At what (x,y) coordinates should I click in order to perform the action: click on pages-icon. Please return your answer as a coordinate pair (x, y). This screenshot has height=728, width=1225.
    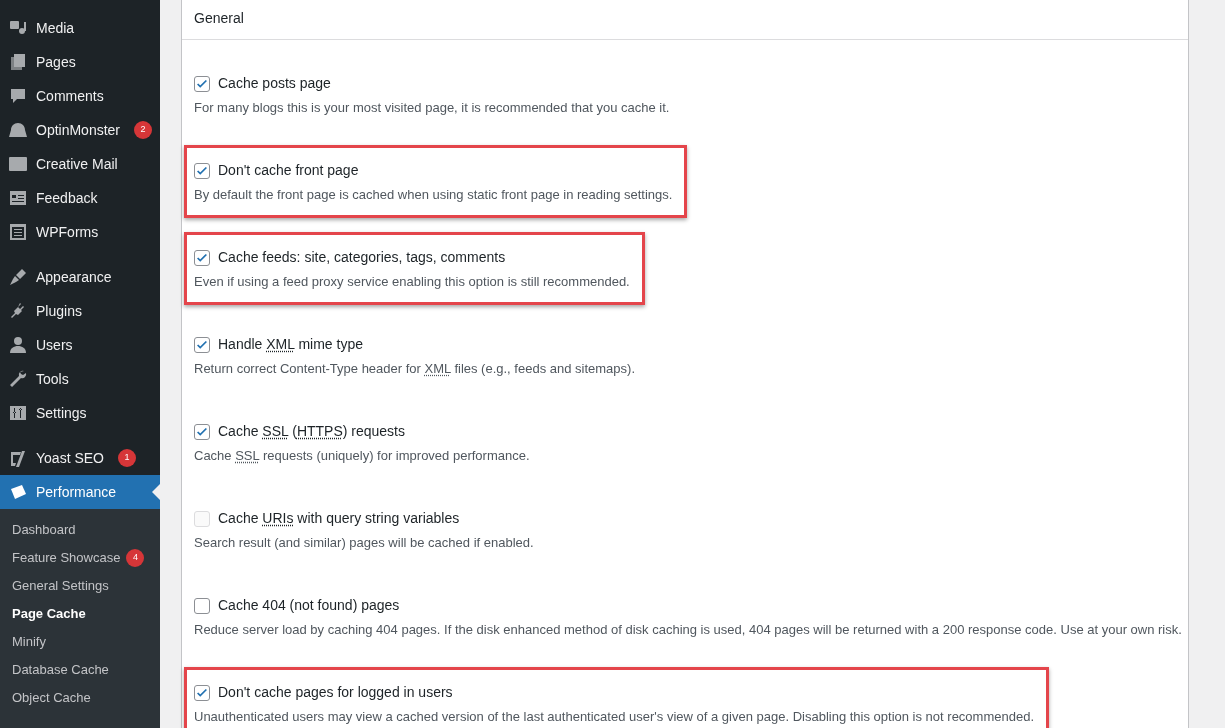
    Looking at the image, I should click on (18, 62).